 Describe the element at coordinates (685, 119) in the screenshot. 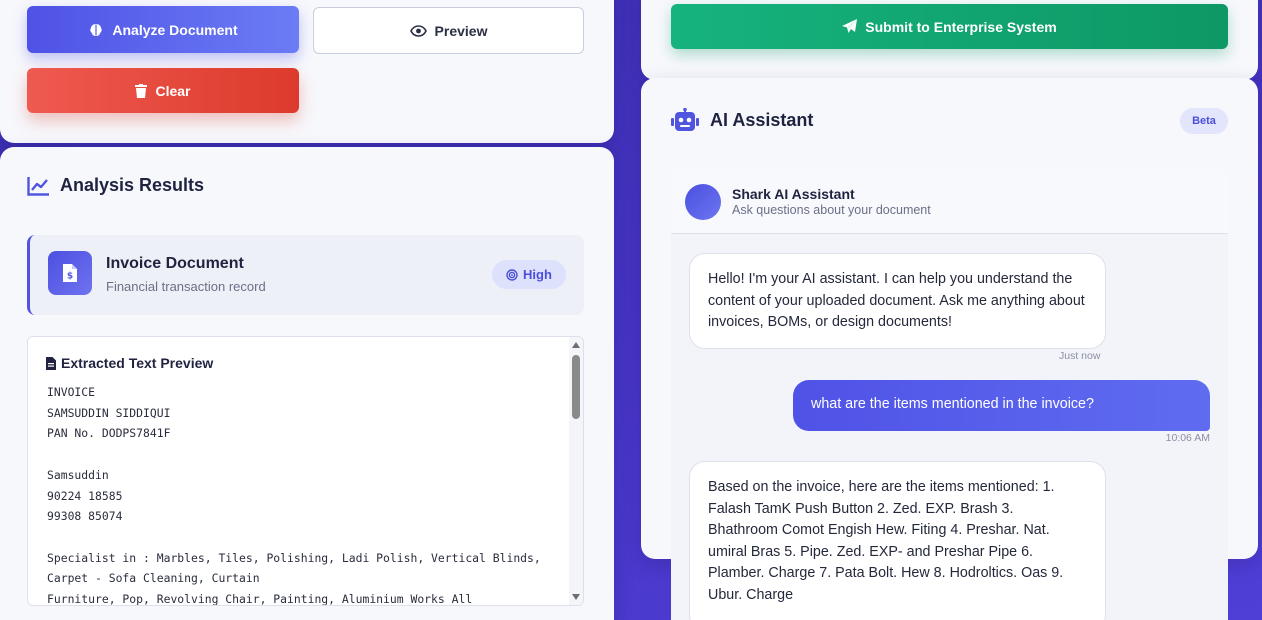

I see `robot-icon` at that location.